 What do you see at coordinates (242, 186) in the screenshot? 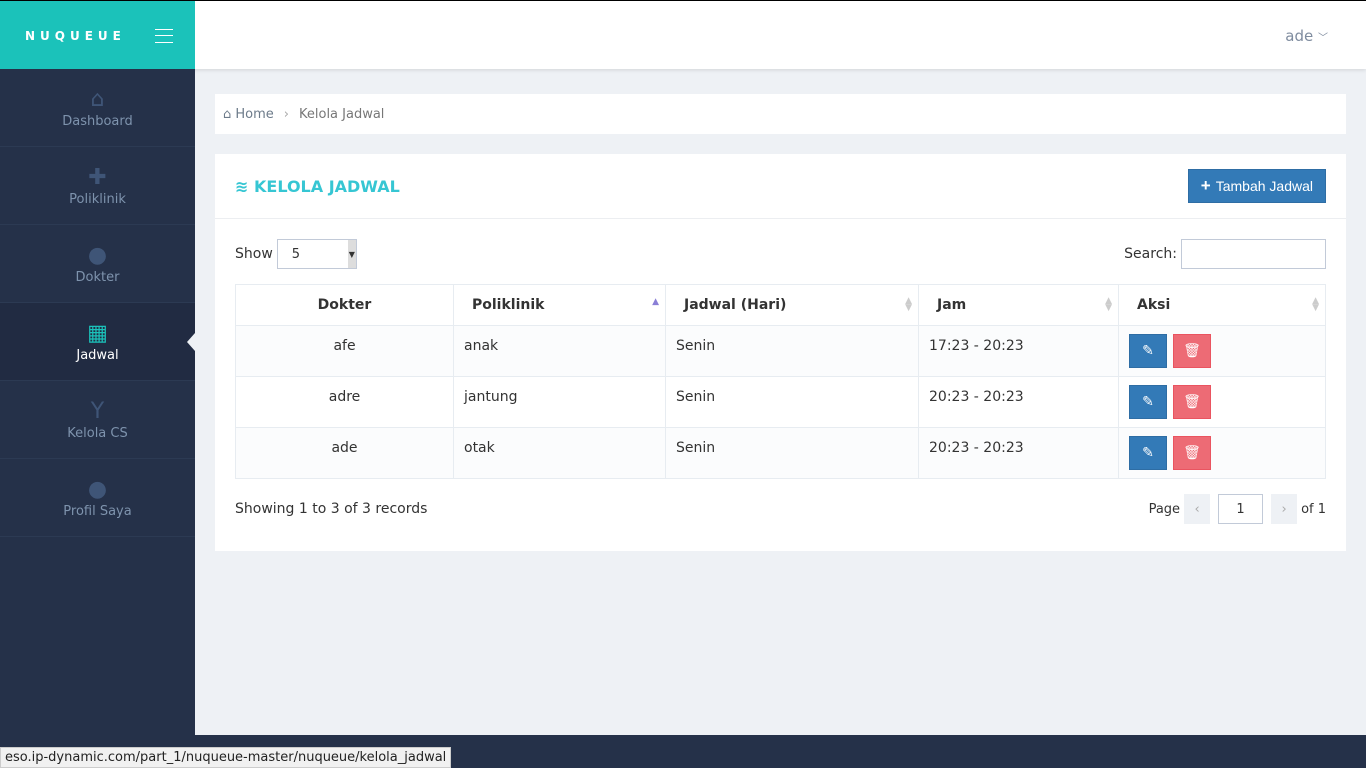
I see `layers-icon: ≋` at bounding box center [242, 186].